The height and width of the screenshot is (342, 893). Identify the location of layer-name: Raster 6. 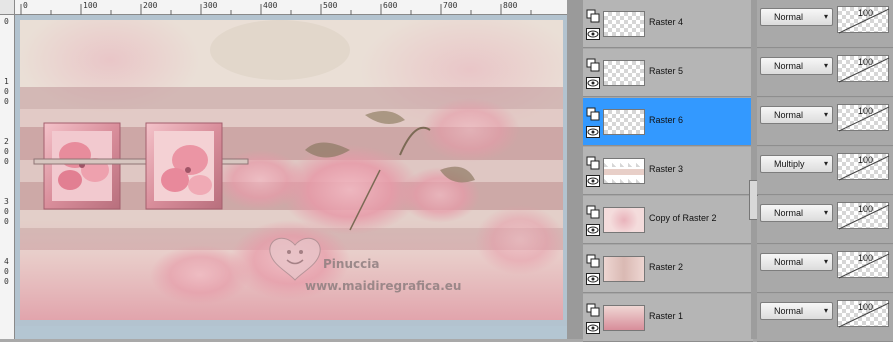
(666, 120).